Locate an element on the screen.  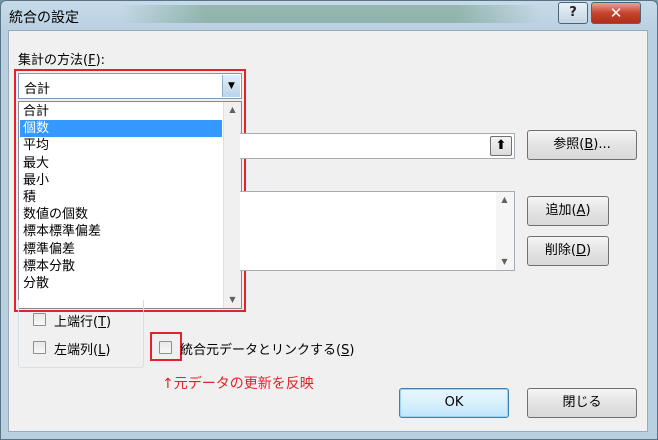
function-label: 集計の方法(F): is located at coordinates (61, 58).